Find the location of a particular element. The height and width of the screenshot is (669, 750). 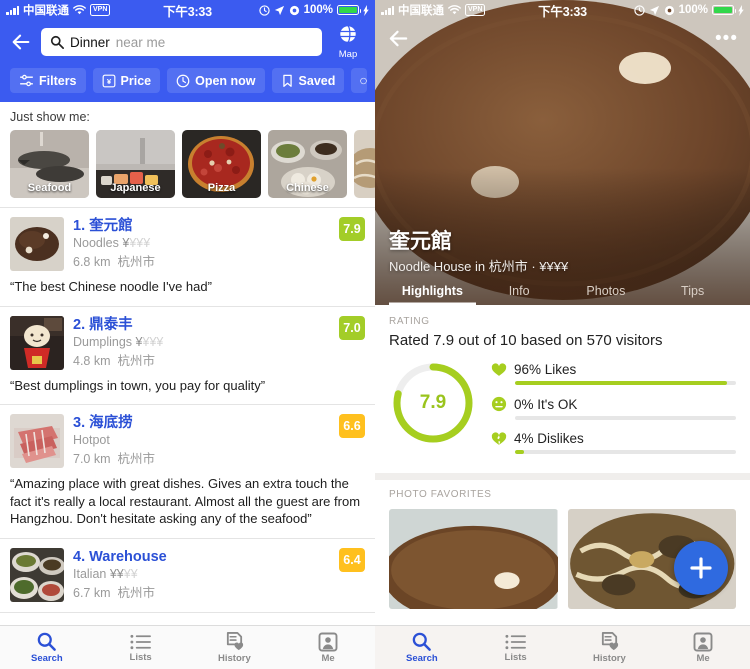

chip-overflow is located at coordinates (359, 80).